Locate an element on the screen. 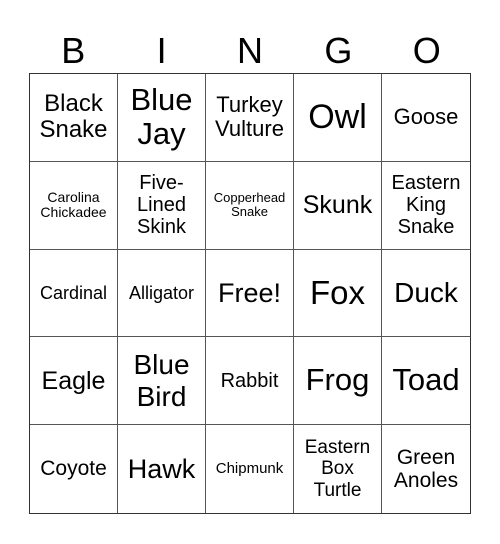 The height and width of the screenshot is (544, 500). bingo-cell: Frog is located at coordinates (338, 381).